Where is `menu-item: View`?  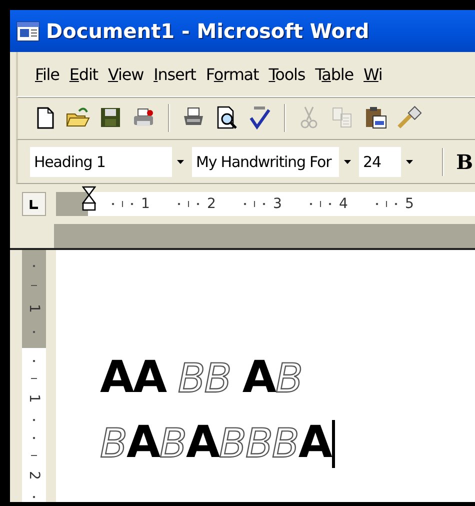 menu-item: View is located at coordinates (125, 74).